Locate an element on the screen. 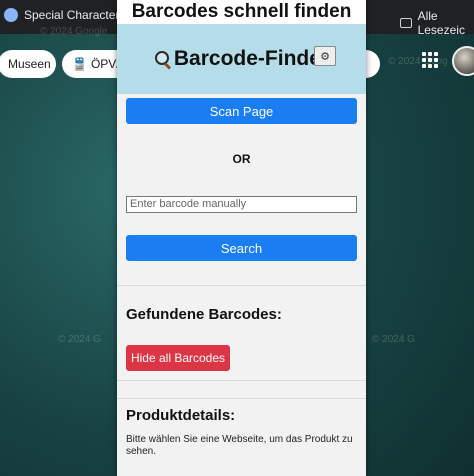 This screenshot has width=474, height=476. avatar is located at coordinates (463, 61).